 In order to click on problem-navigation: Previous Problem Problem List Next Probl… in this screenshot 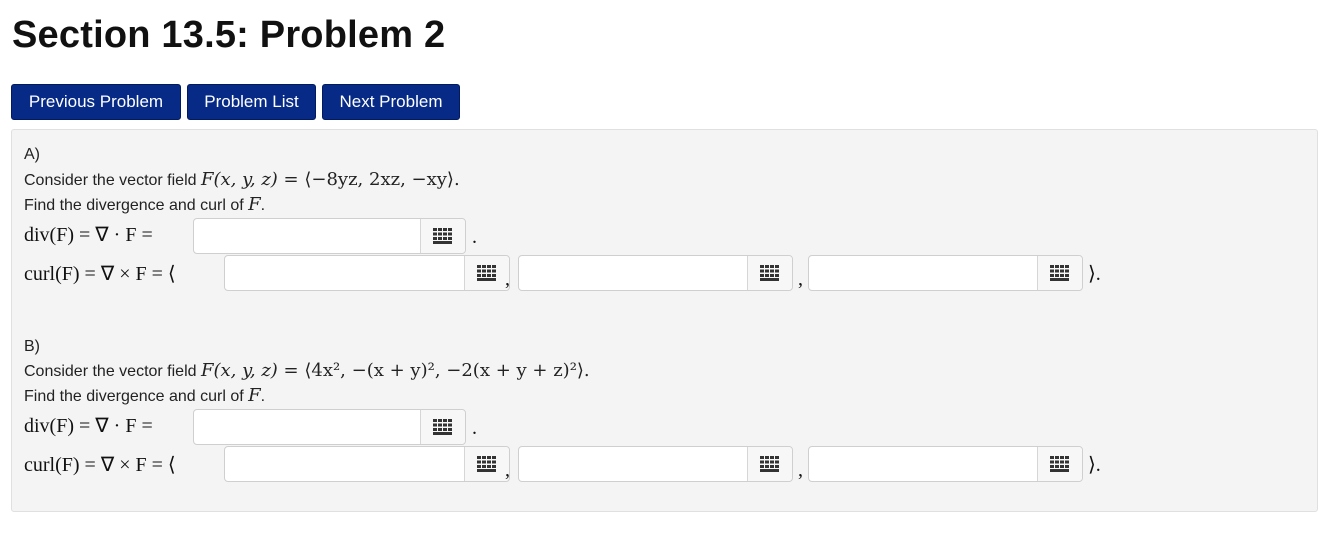, I will do `click(235, 102)`.